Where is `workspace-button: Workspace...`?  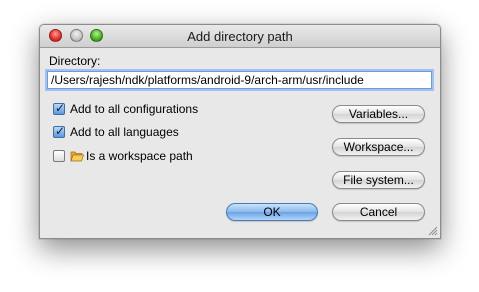 workspace-button: Workspace... is located at coordinates (378, 147).